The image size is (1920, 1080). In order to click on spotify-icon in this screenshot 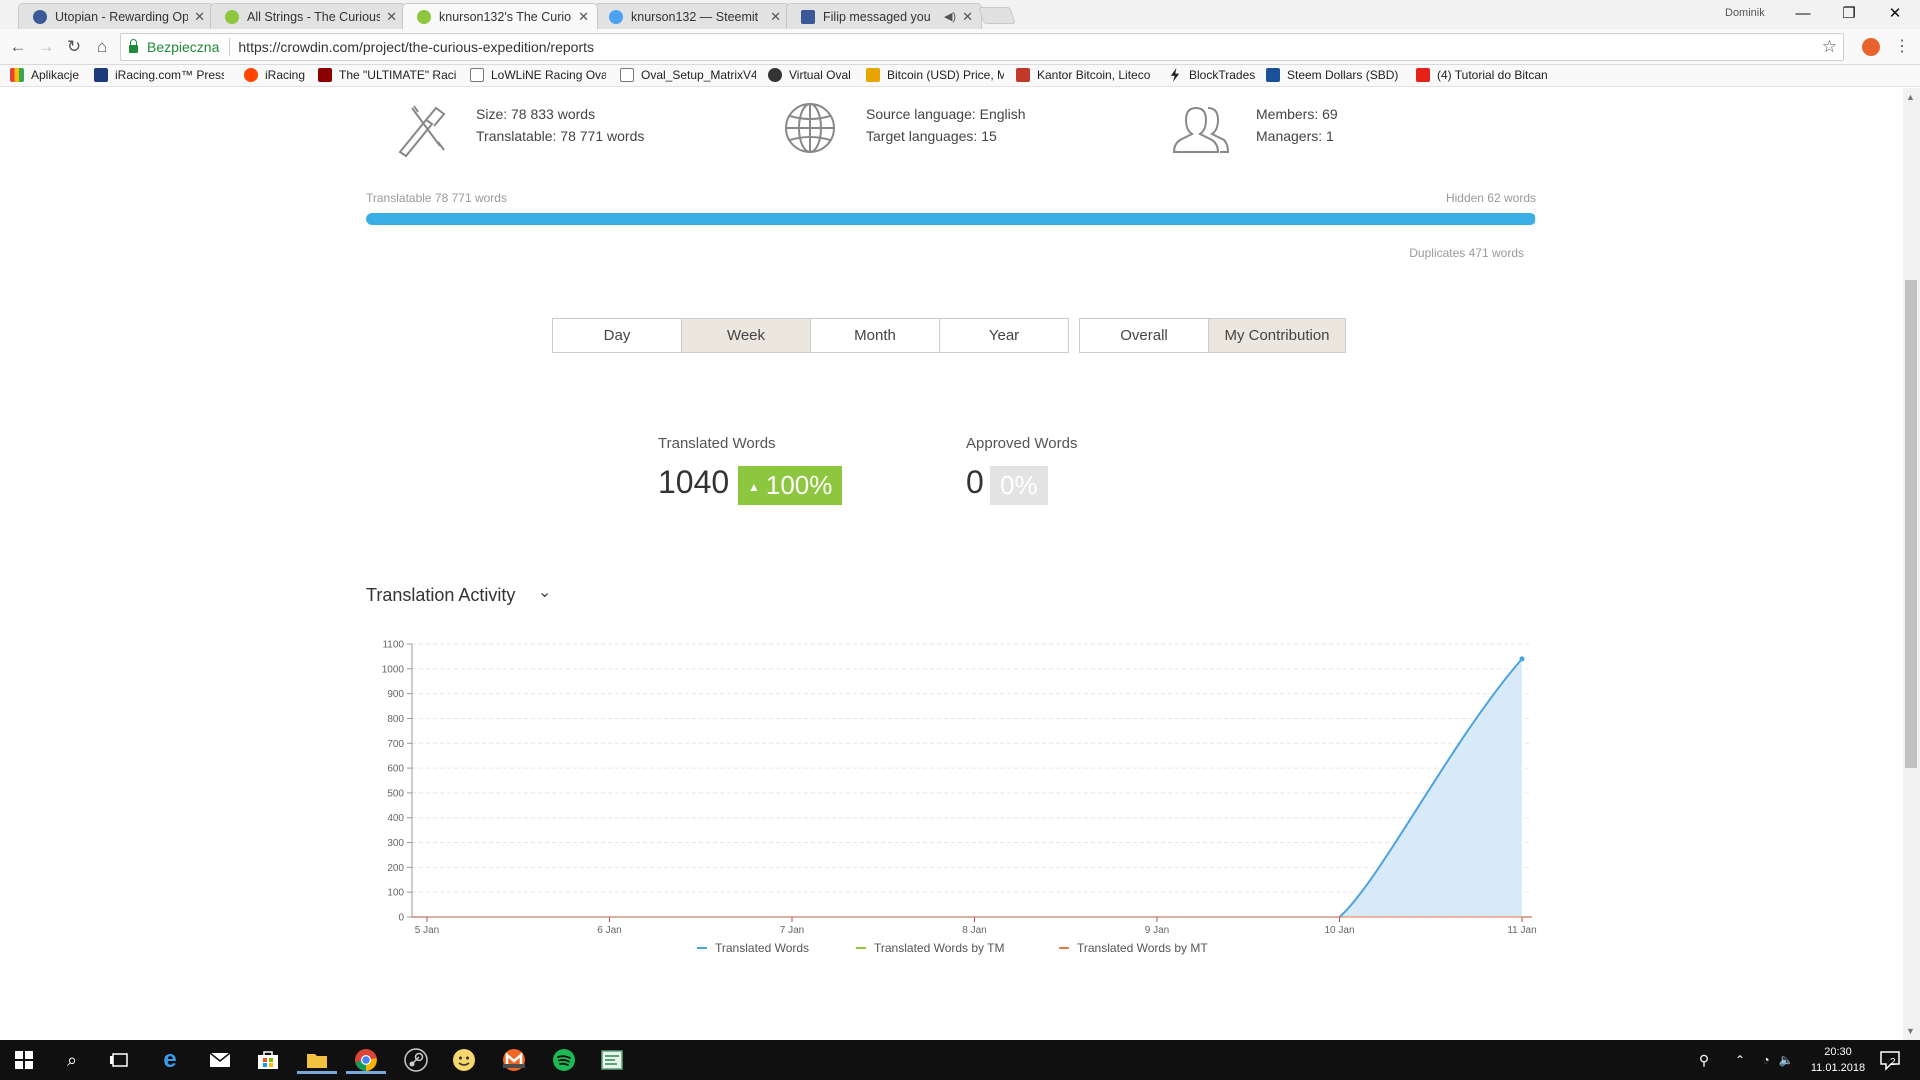, I will do `click(564, 1060)`.